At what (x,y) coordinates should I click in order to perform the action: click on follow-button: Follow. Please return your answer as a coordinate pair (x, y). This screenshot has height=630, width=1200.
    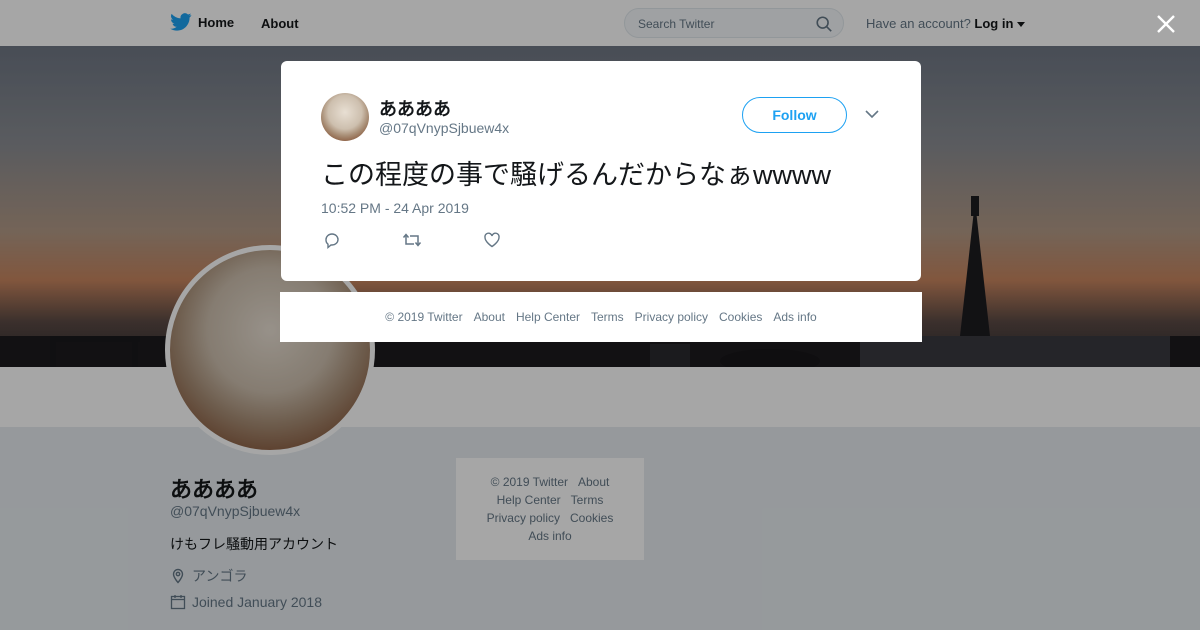
    Looking at the image, I should click on (794, 115).